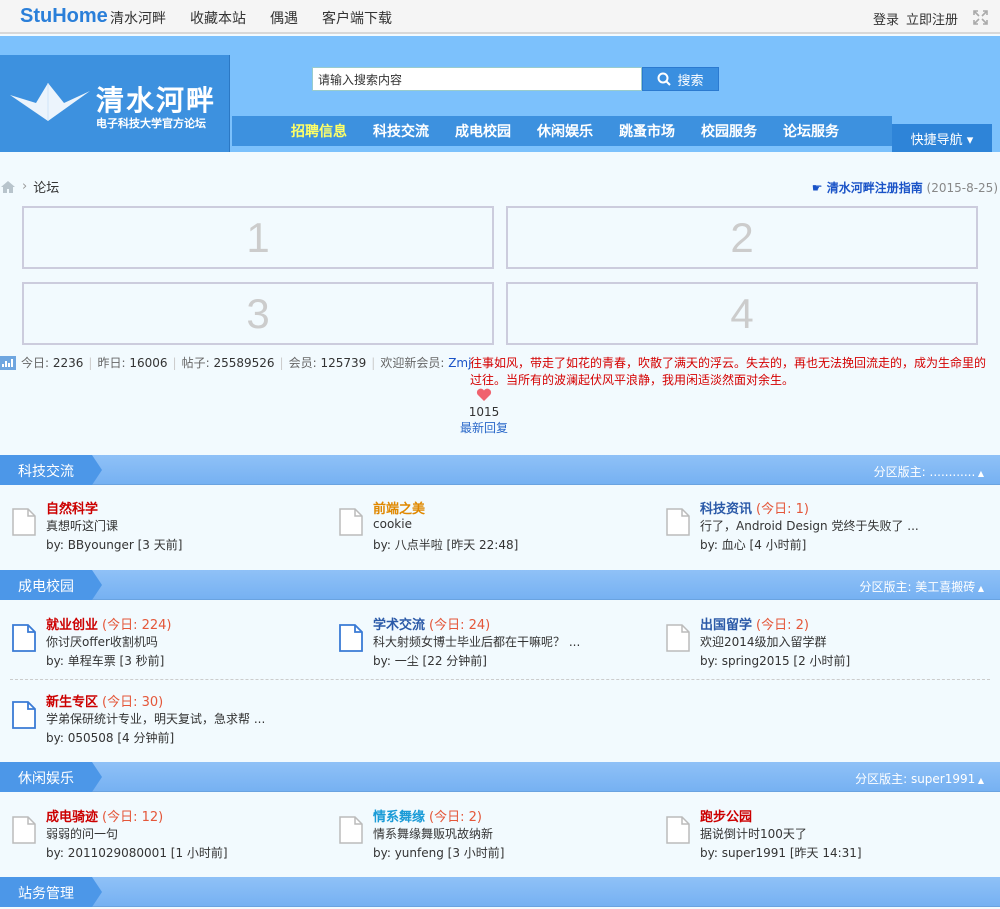 The image size is (1000, 909). Describe the element at coordinates (729, 131) in the screenshot. I see `nav-campus-service: 校园服务` at that location.